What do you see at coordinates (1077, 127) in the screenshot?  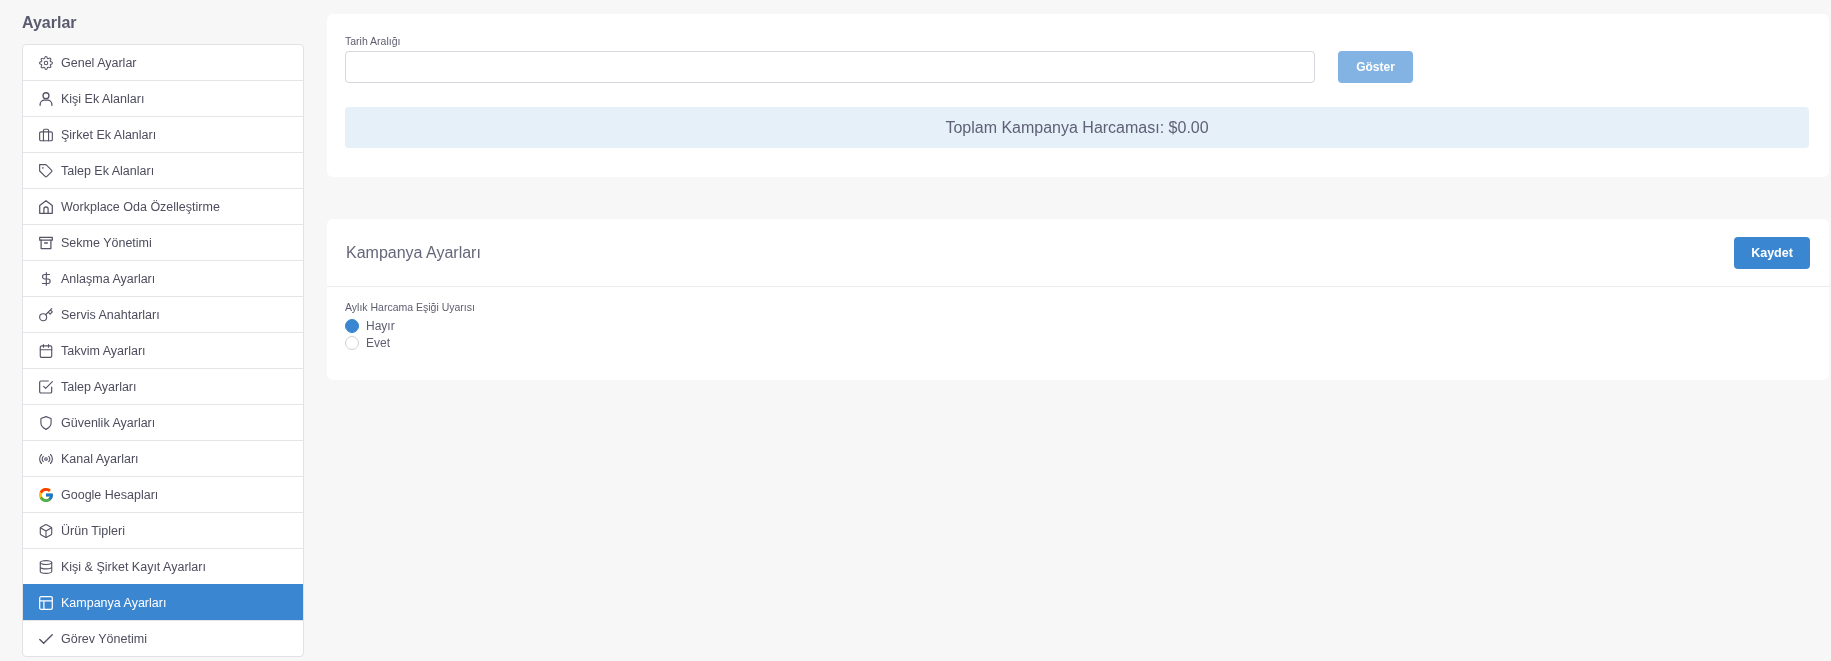 I see `total-spend-banner: Toplam Kampanya Harcaması: $0.00` at bounding box center [1077, 127].